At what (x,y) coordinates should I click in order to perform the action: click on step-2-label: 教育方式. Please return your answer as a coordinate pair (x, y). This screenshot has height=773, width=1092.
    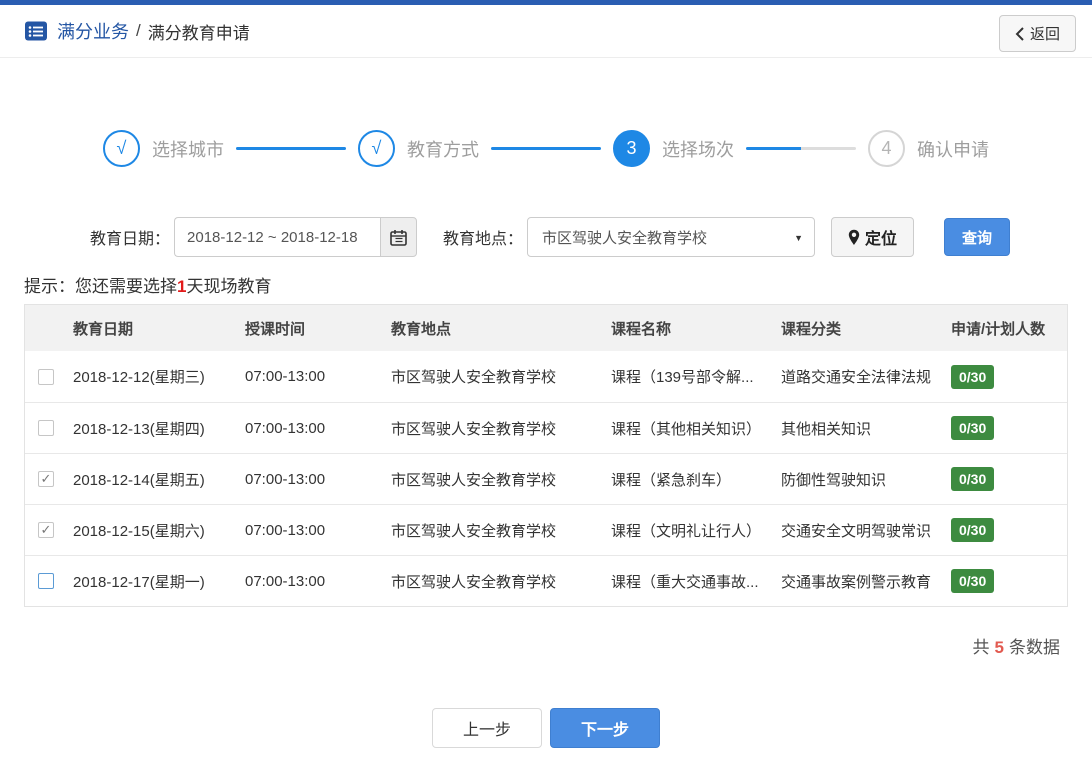
    Looking at the image, I should click on (443, 149).